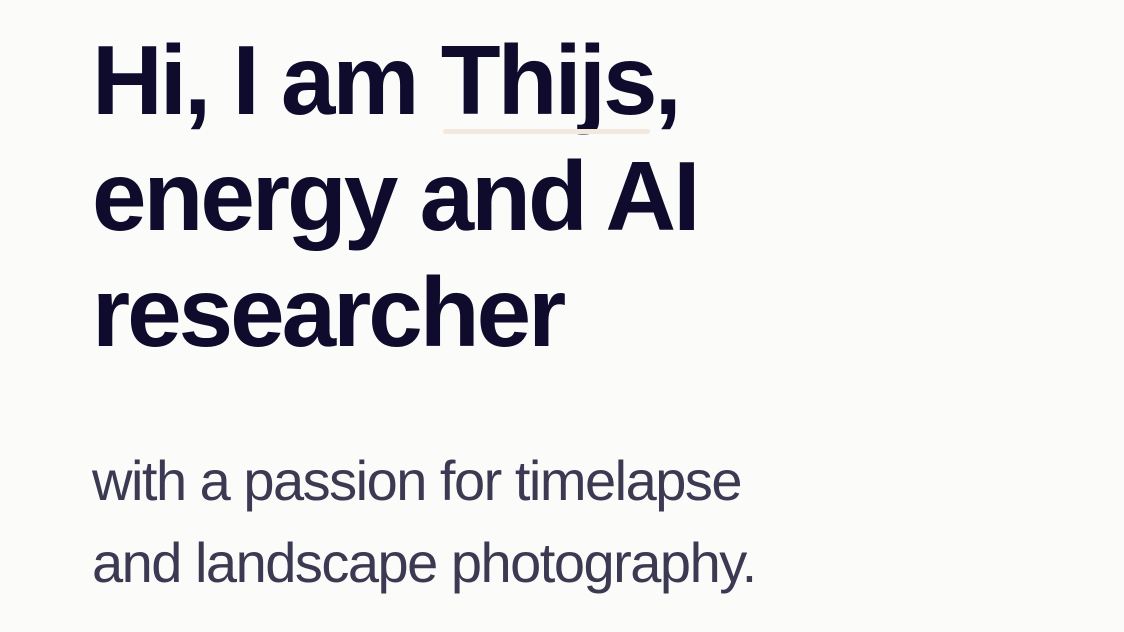 The height and width of the screenshot is (632, 1124). Describe the element at coordinates (329, 312) in the screenshot. I see `headline-line-3: researcher` at that location.